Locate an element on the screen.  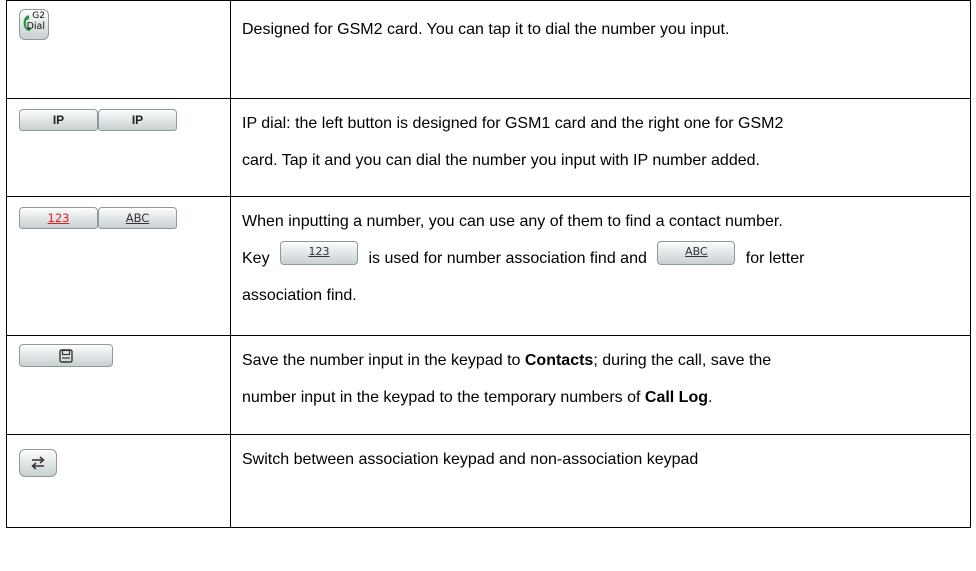
key-middle-text: is used for number association find and is located at coordinates (507, 258).